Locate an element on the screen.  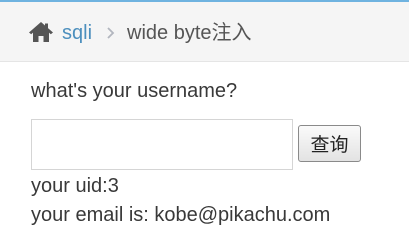
email-result: your email is: kobe@pikachu.com is located at coordinates (181, 215).